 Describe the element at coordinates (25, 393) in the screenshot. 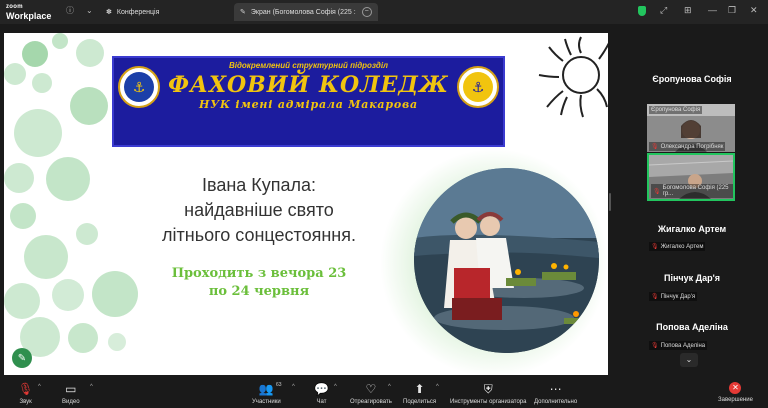

I see `audio-button: 🎙 Звук` at that location.